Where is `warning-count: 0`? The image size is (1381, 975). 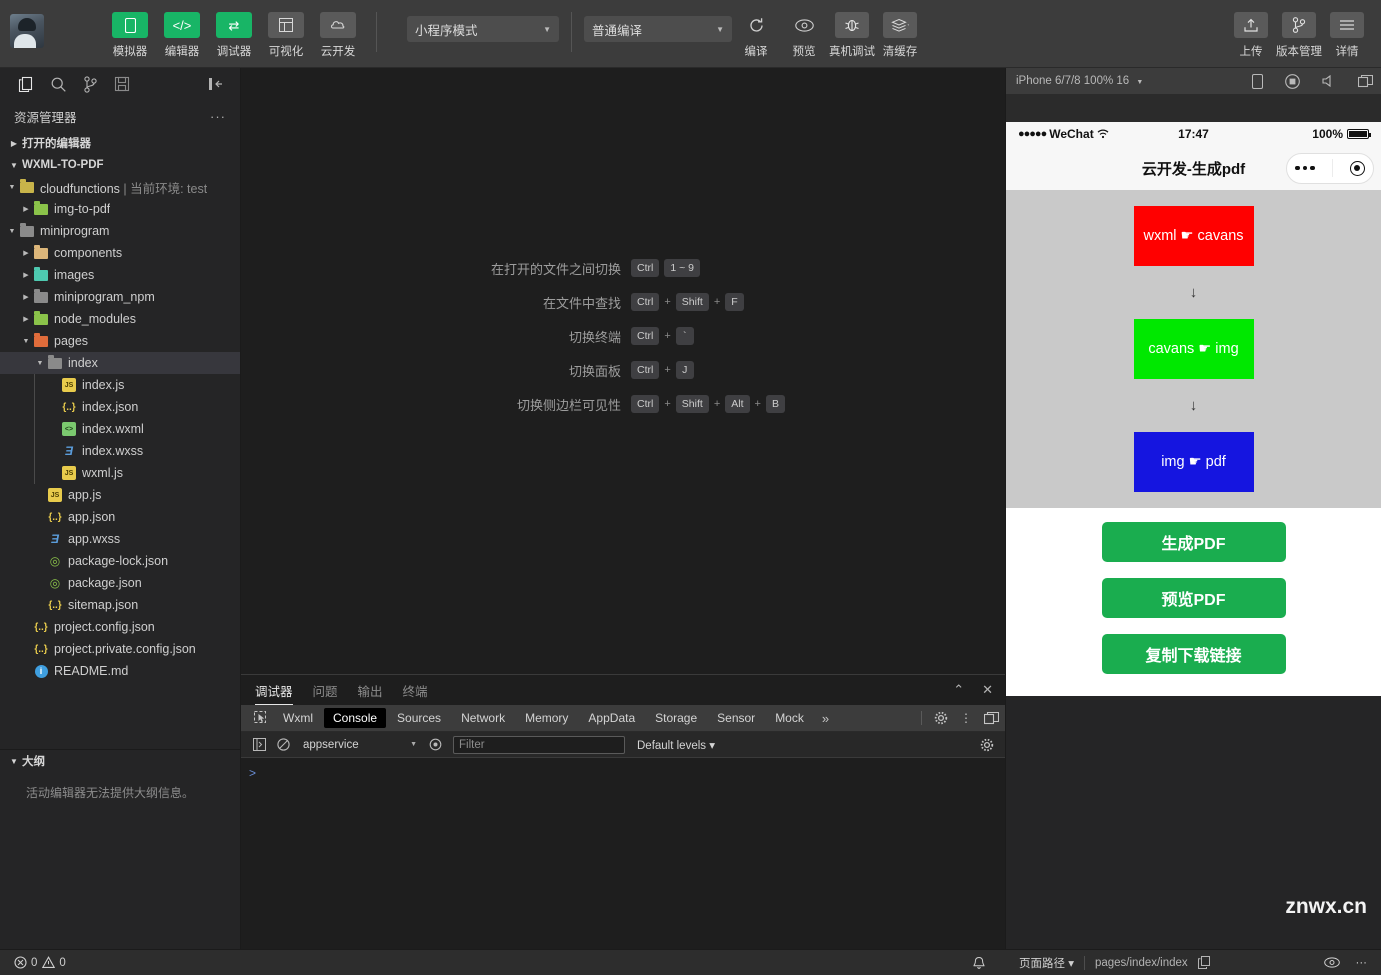
warning-count: 0 is located at coordinates (54, 962).